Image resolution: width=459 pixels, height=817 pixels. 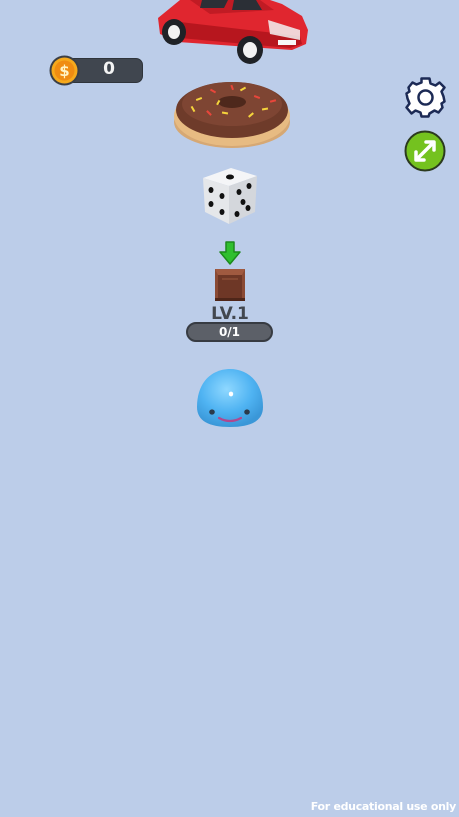 I want to click on coin-icon: $, so click(x=64, y=70).